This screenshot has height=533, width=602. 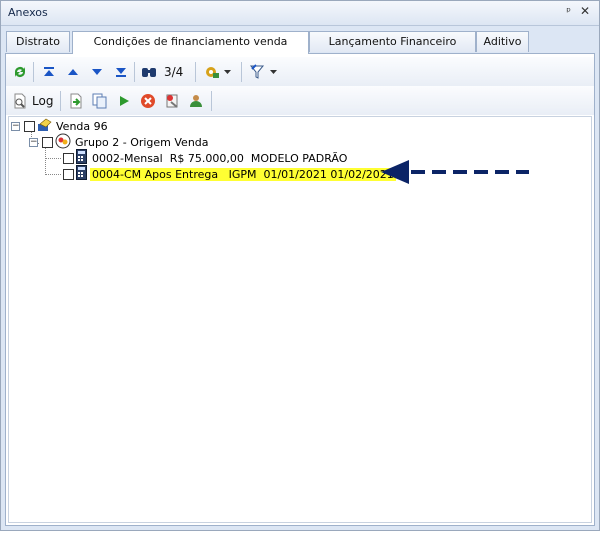 What do you see at coordinates (148, 101) in the screenshot?
I see `cancel-icon` at bounding box center [148, 101].